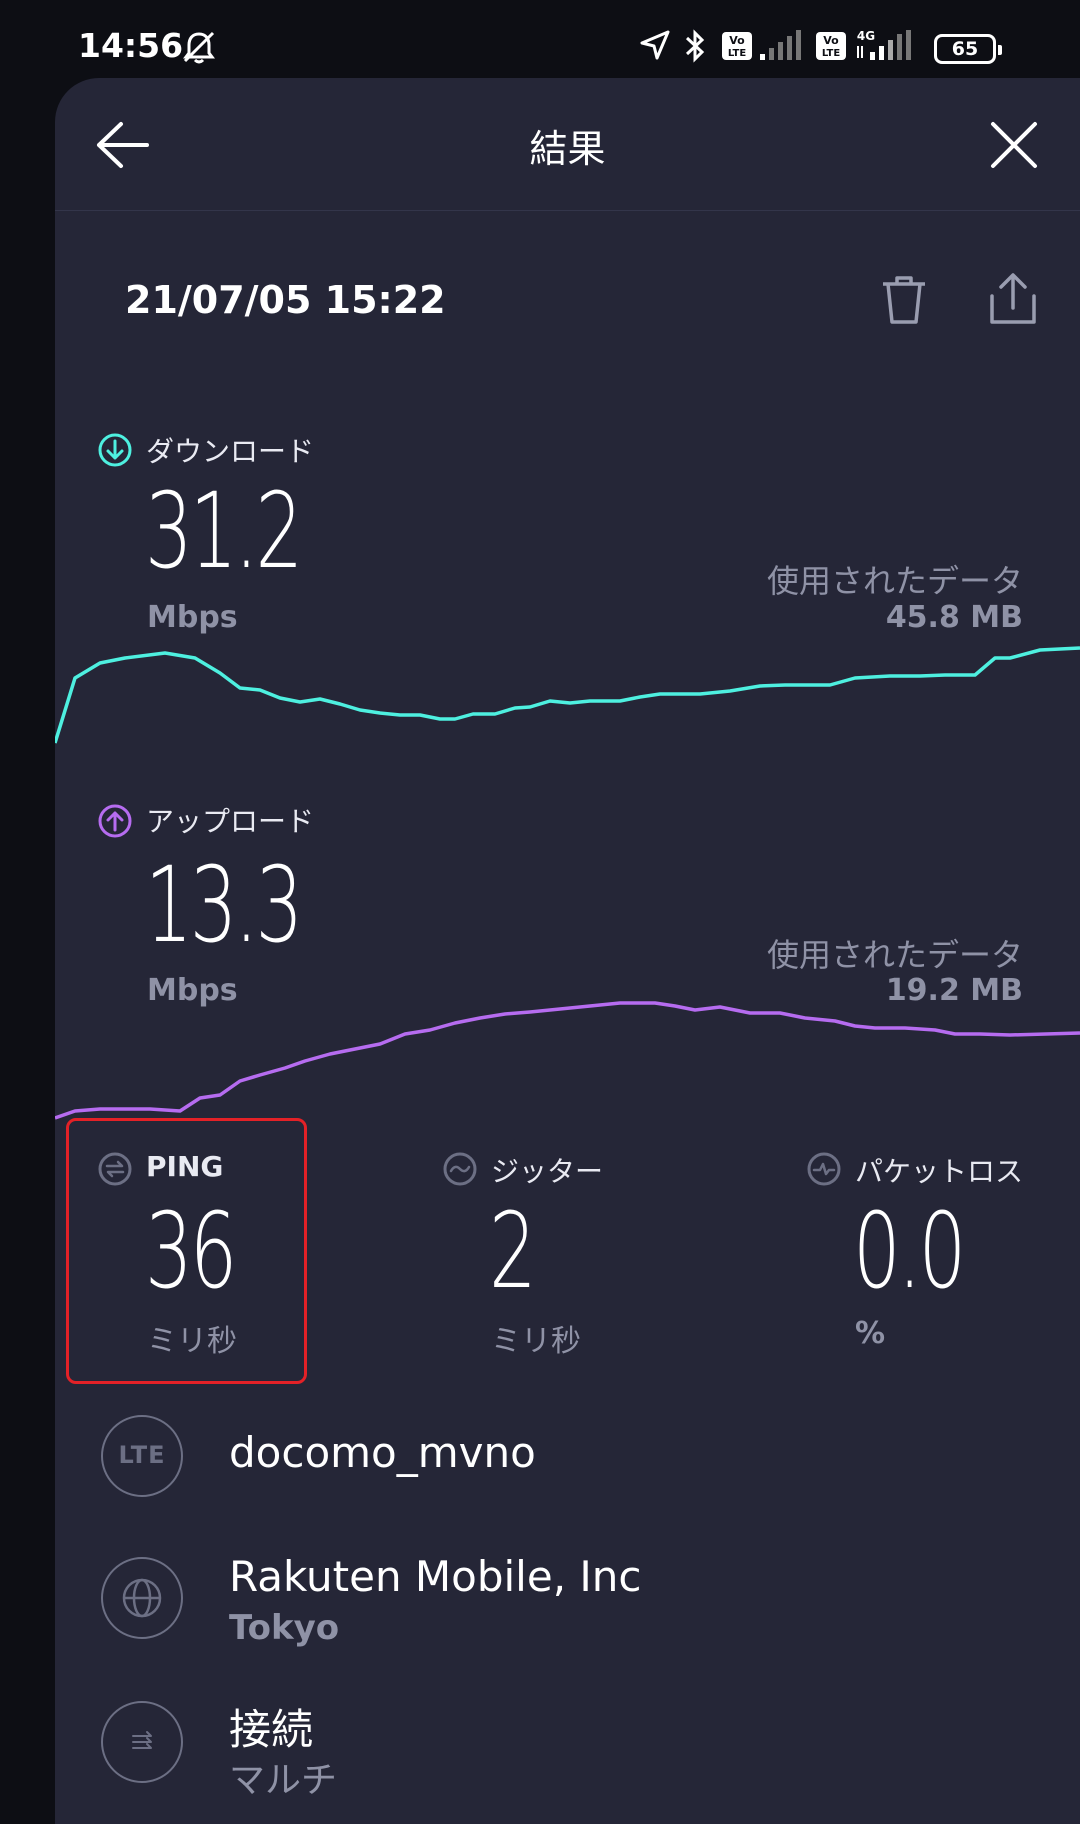  I want to click on location-arrow-icon, so click(655, 47).